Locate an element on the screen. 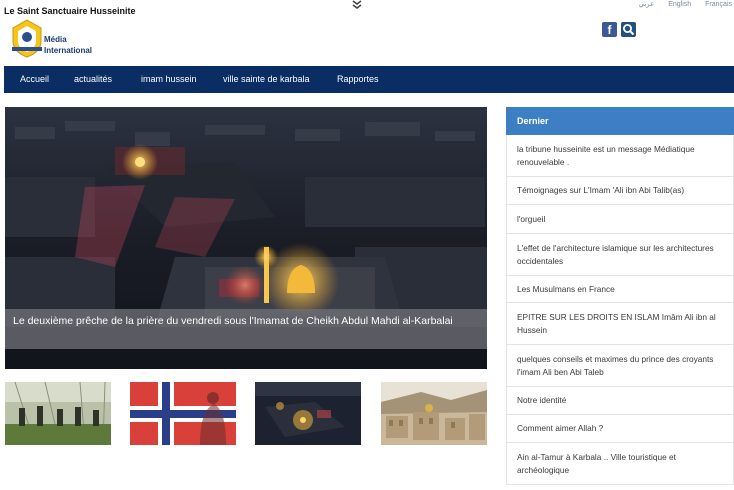 This screenshot has height=490, width=734. nav-item-rapportes: Rapportes is located at coordinates (358, 79).